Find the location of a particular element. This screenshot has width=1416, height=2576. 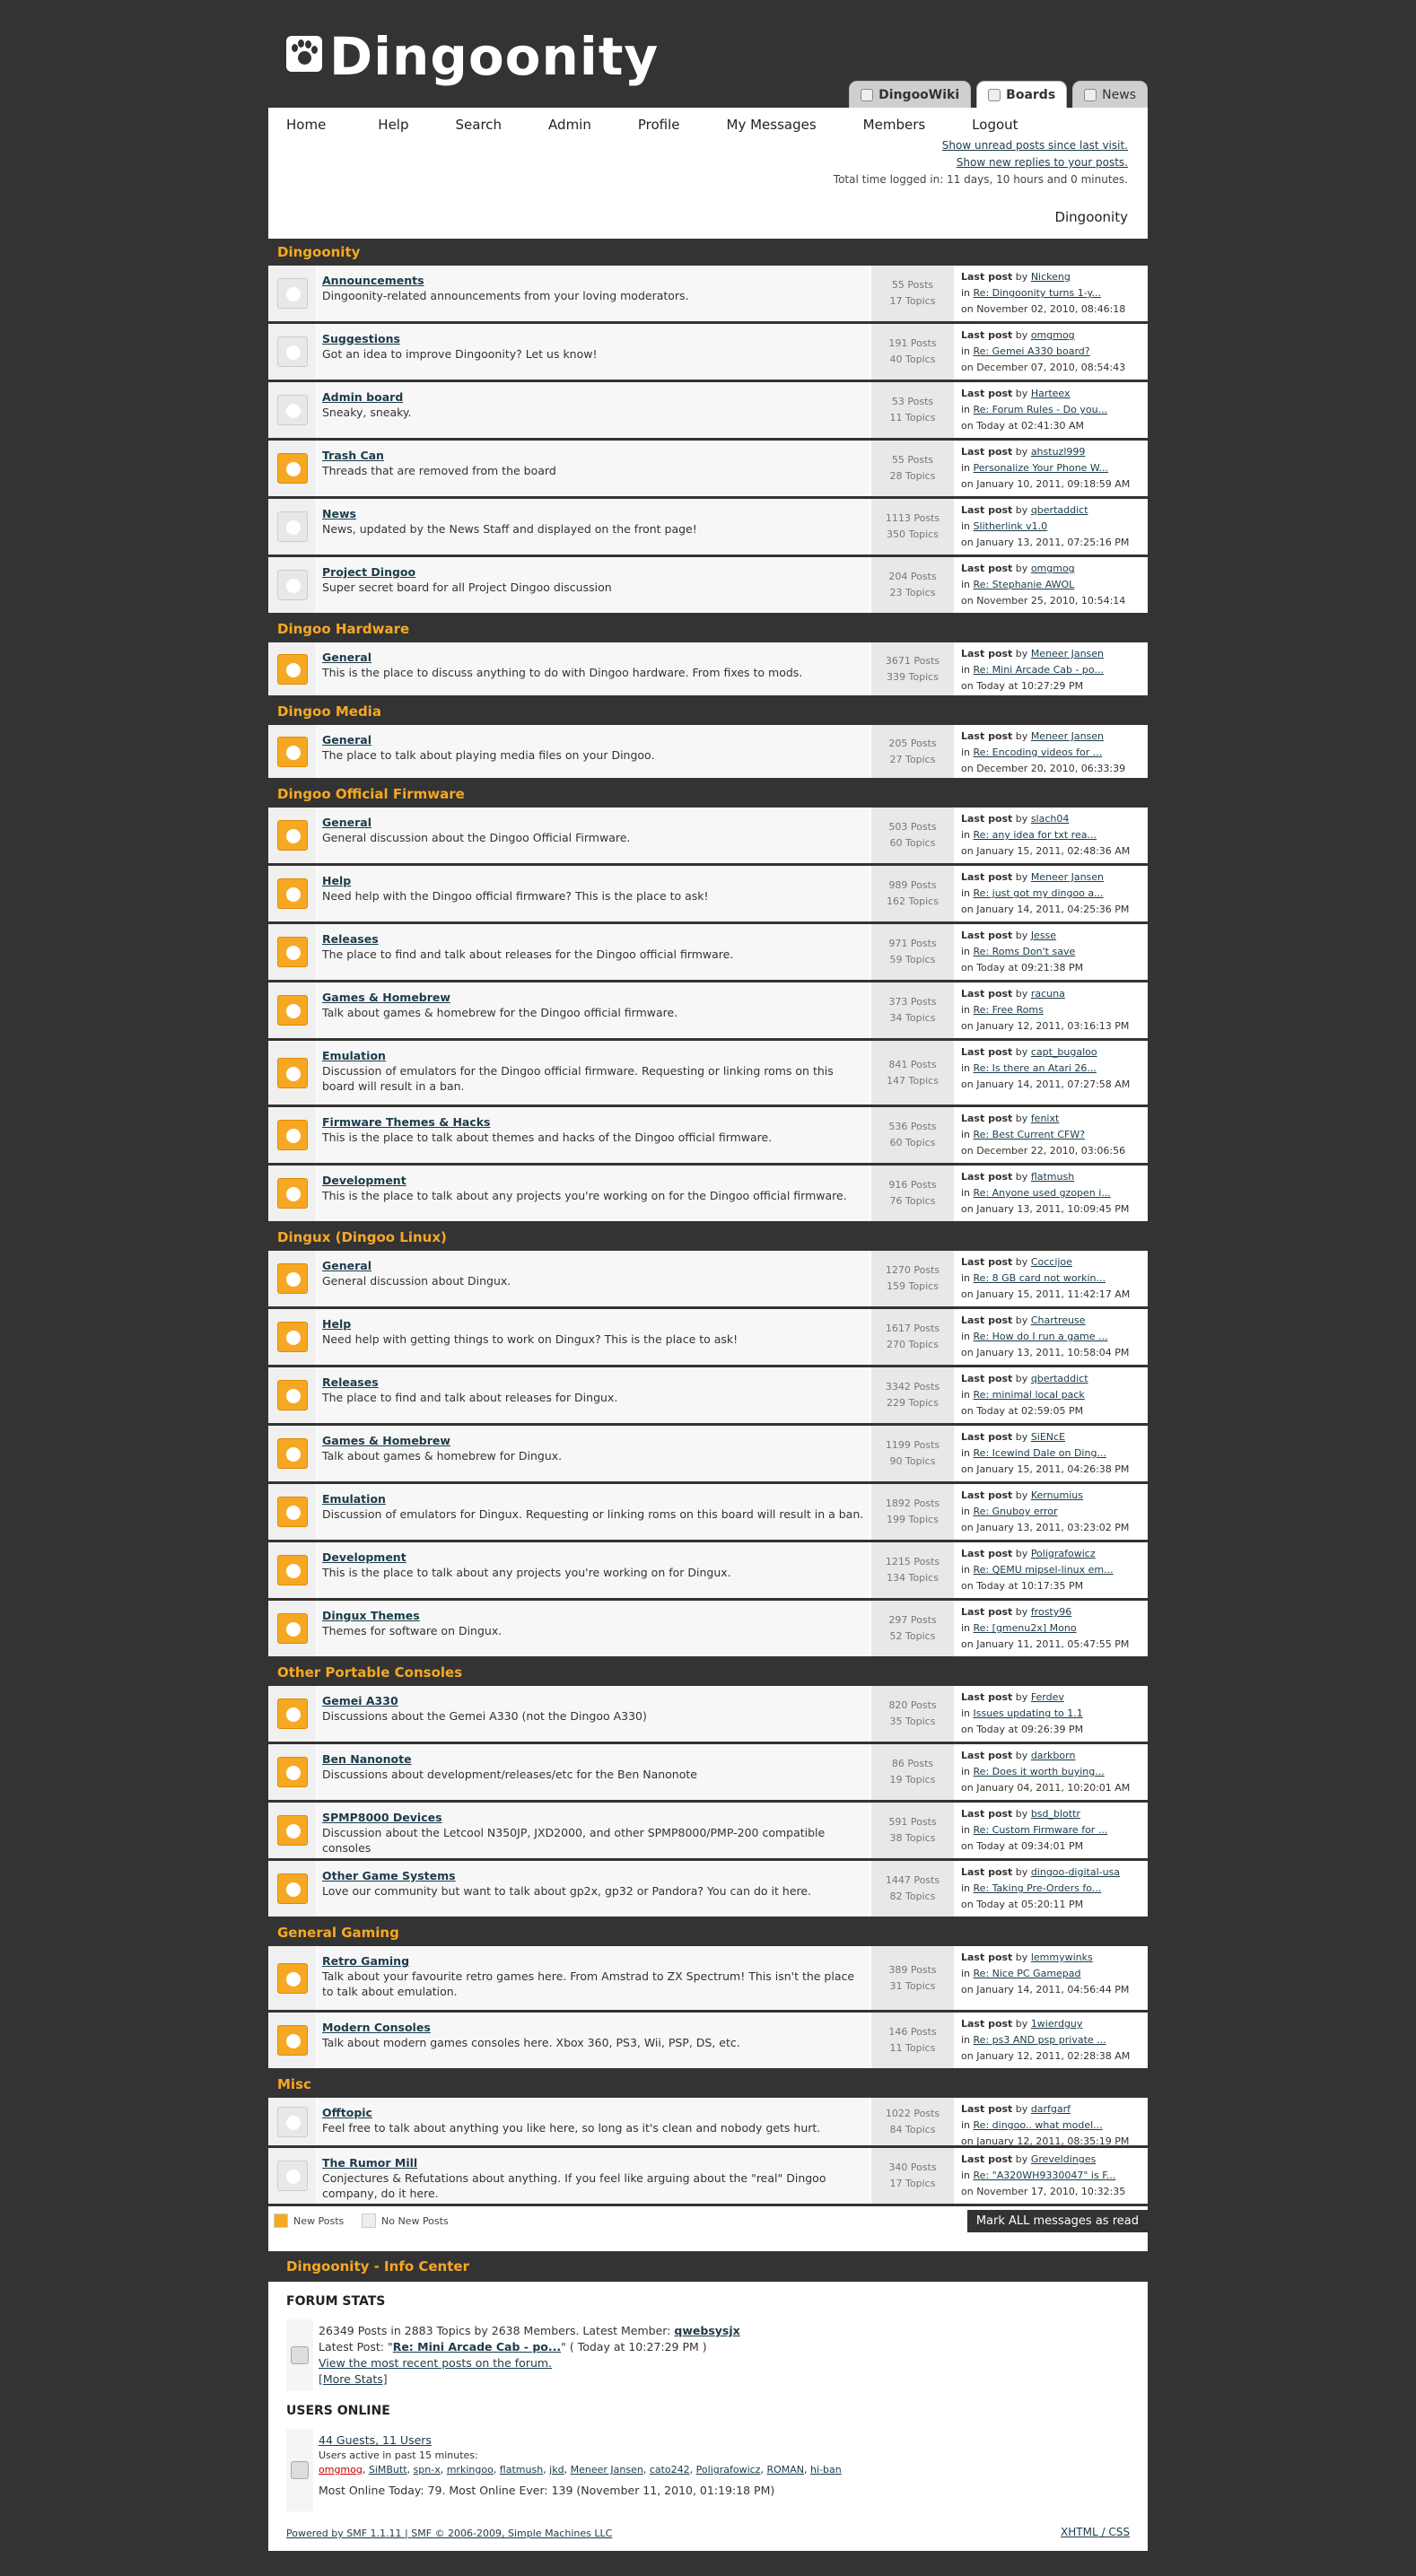

last-post-topic-link: Re: [gmenu2x] Mono is located at coordinates (1025, 1628).